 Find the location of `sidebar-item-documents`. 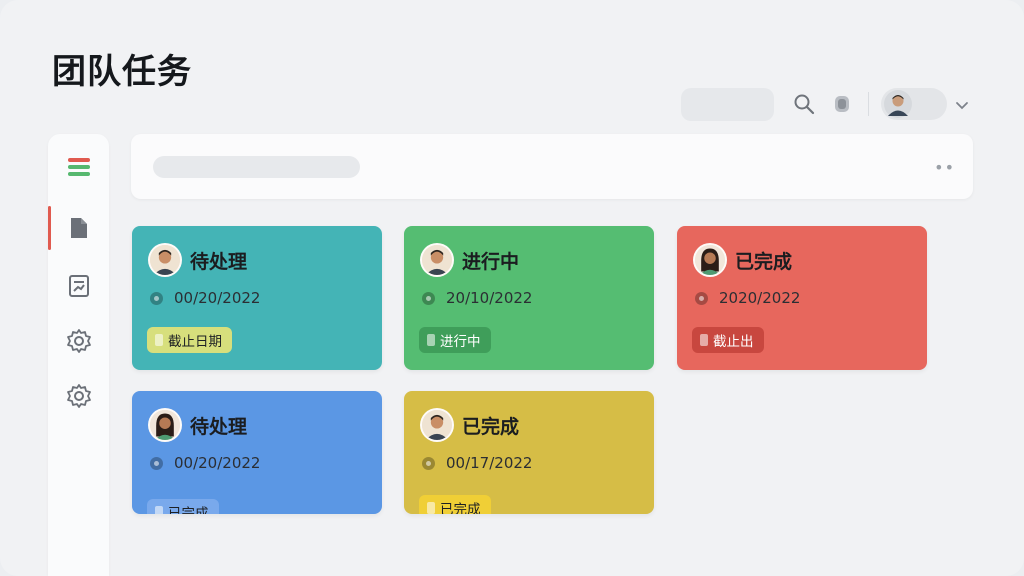

sidebar-item-documents is located at coordinates (78, 228).